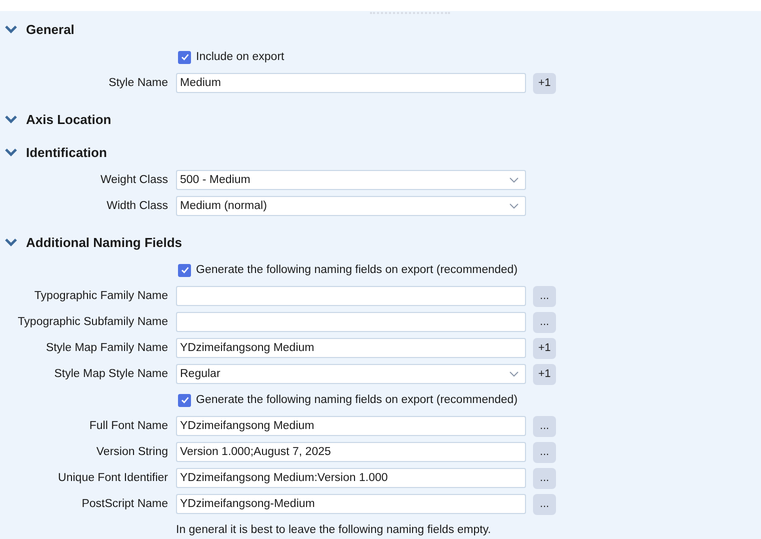  What do you see at coordinates (333, 530) in the screenshot?
I see `hint-text: In general it is best to leave the following naming fields empty.` at bounding box center [333, 530].